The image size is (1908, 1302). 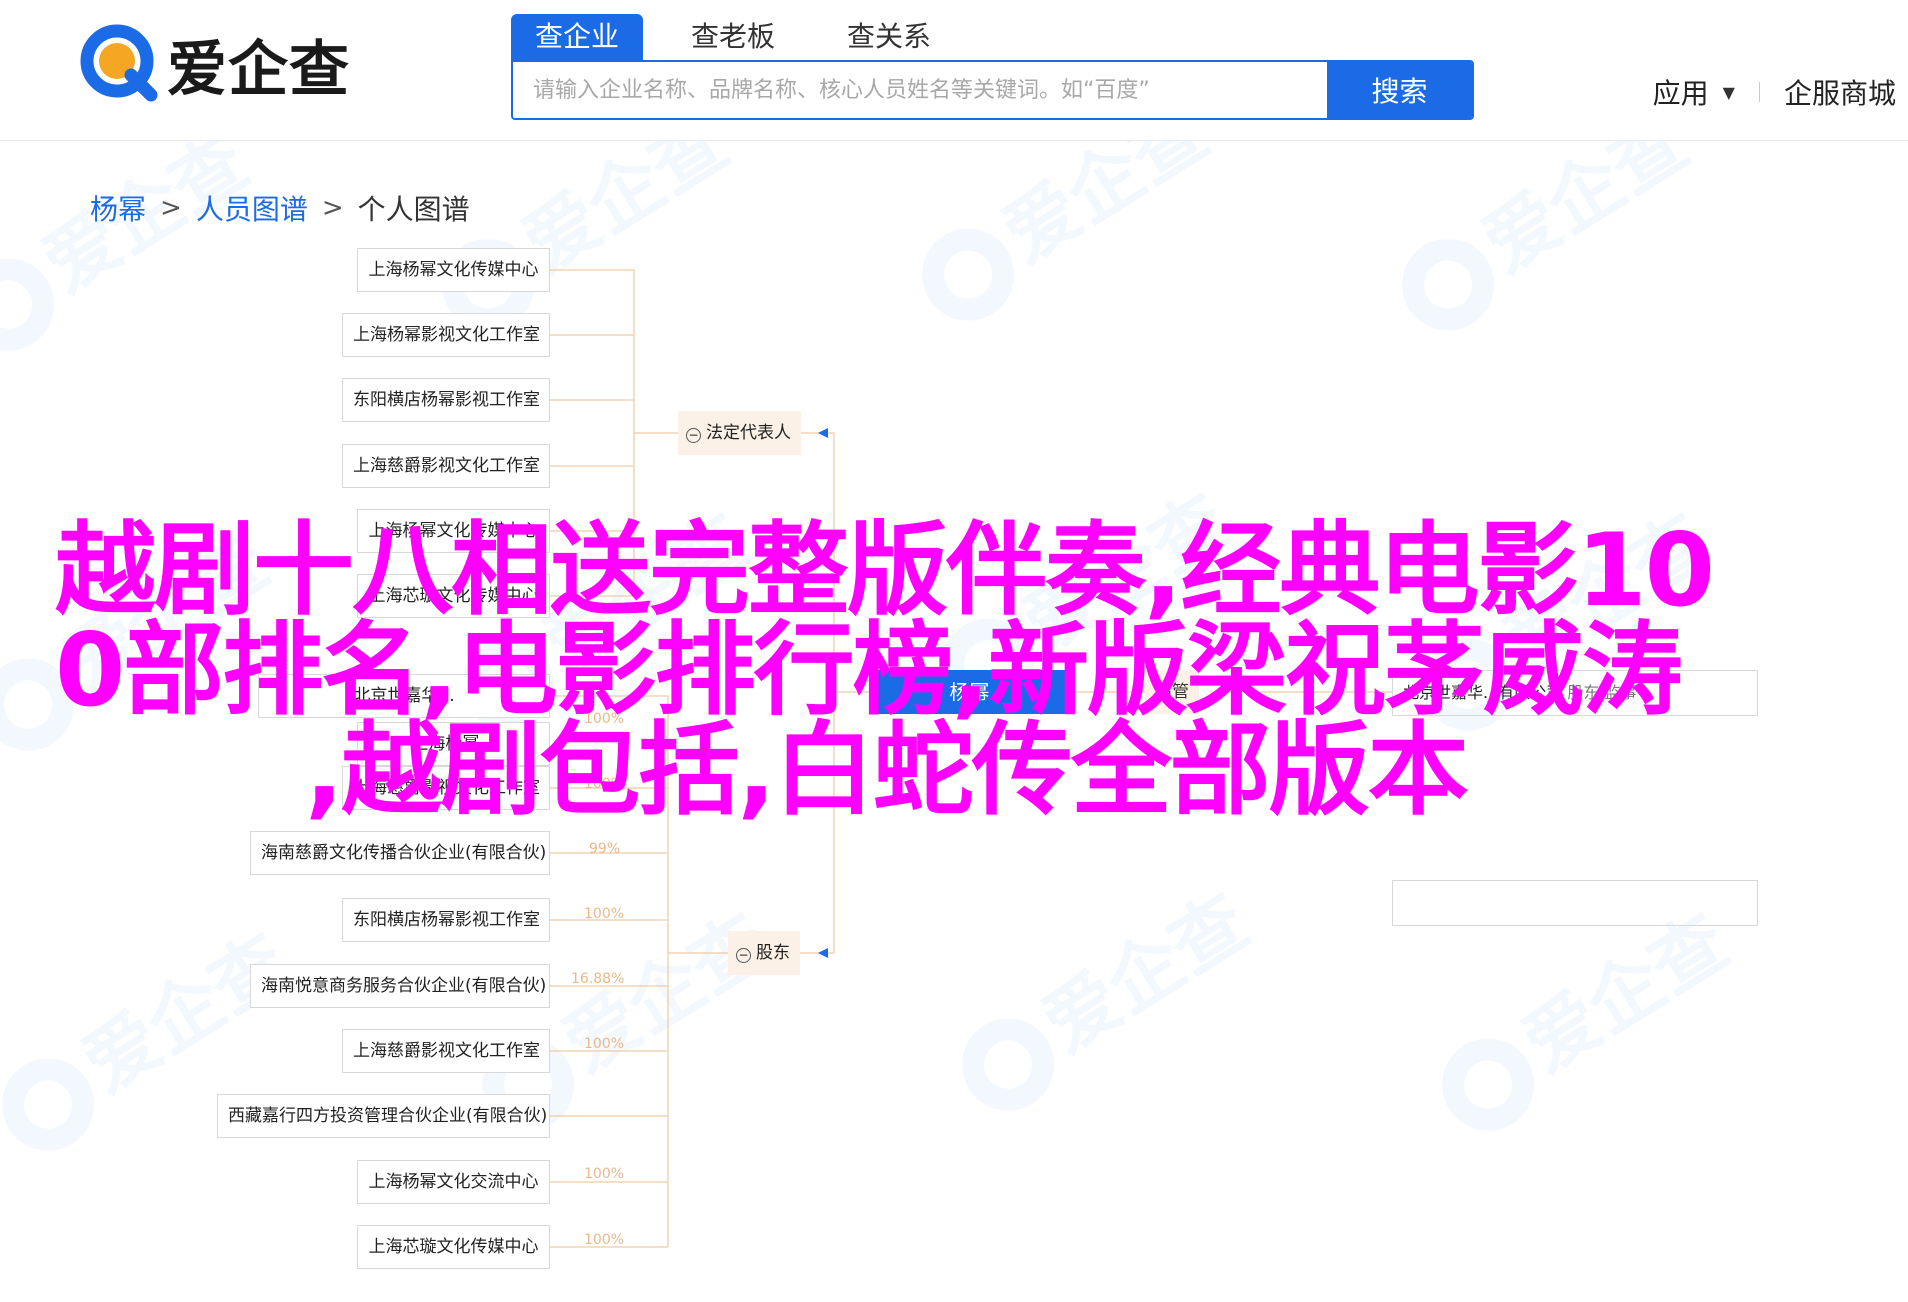 What do you see at coordinates (885, 570) in the screenshot?
I see `overlay-line-1: 越剧十八相送完整版伴奏,经典电影10` at bounding box center [885, 570].